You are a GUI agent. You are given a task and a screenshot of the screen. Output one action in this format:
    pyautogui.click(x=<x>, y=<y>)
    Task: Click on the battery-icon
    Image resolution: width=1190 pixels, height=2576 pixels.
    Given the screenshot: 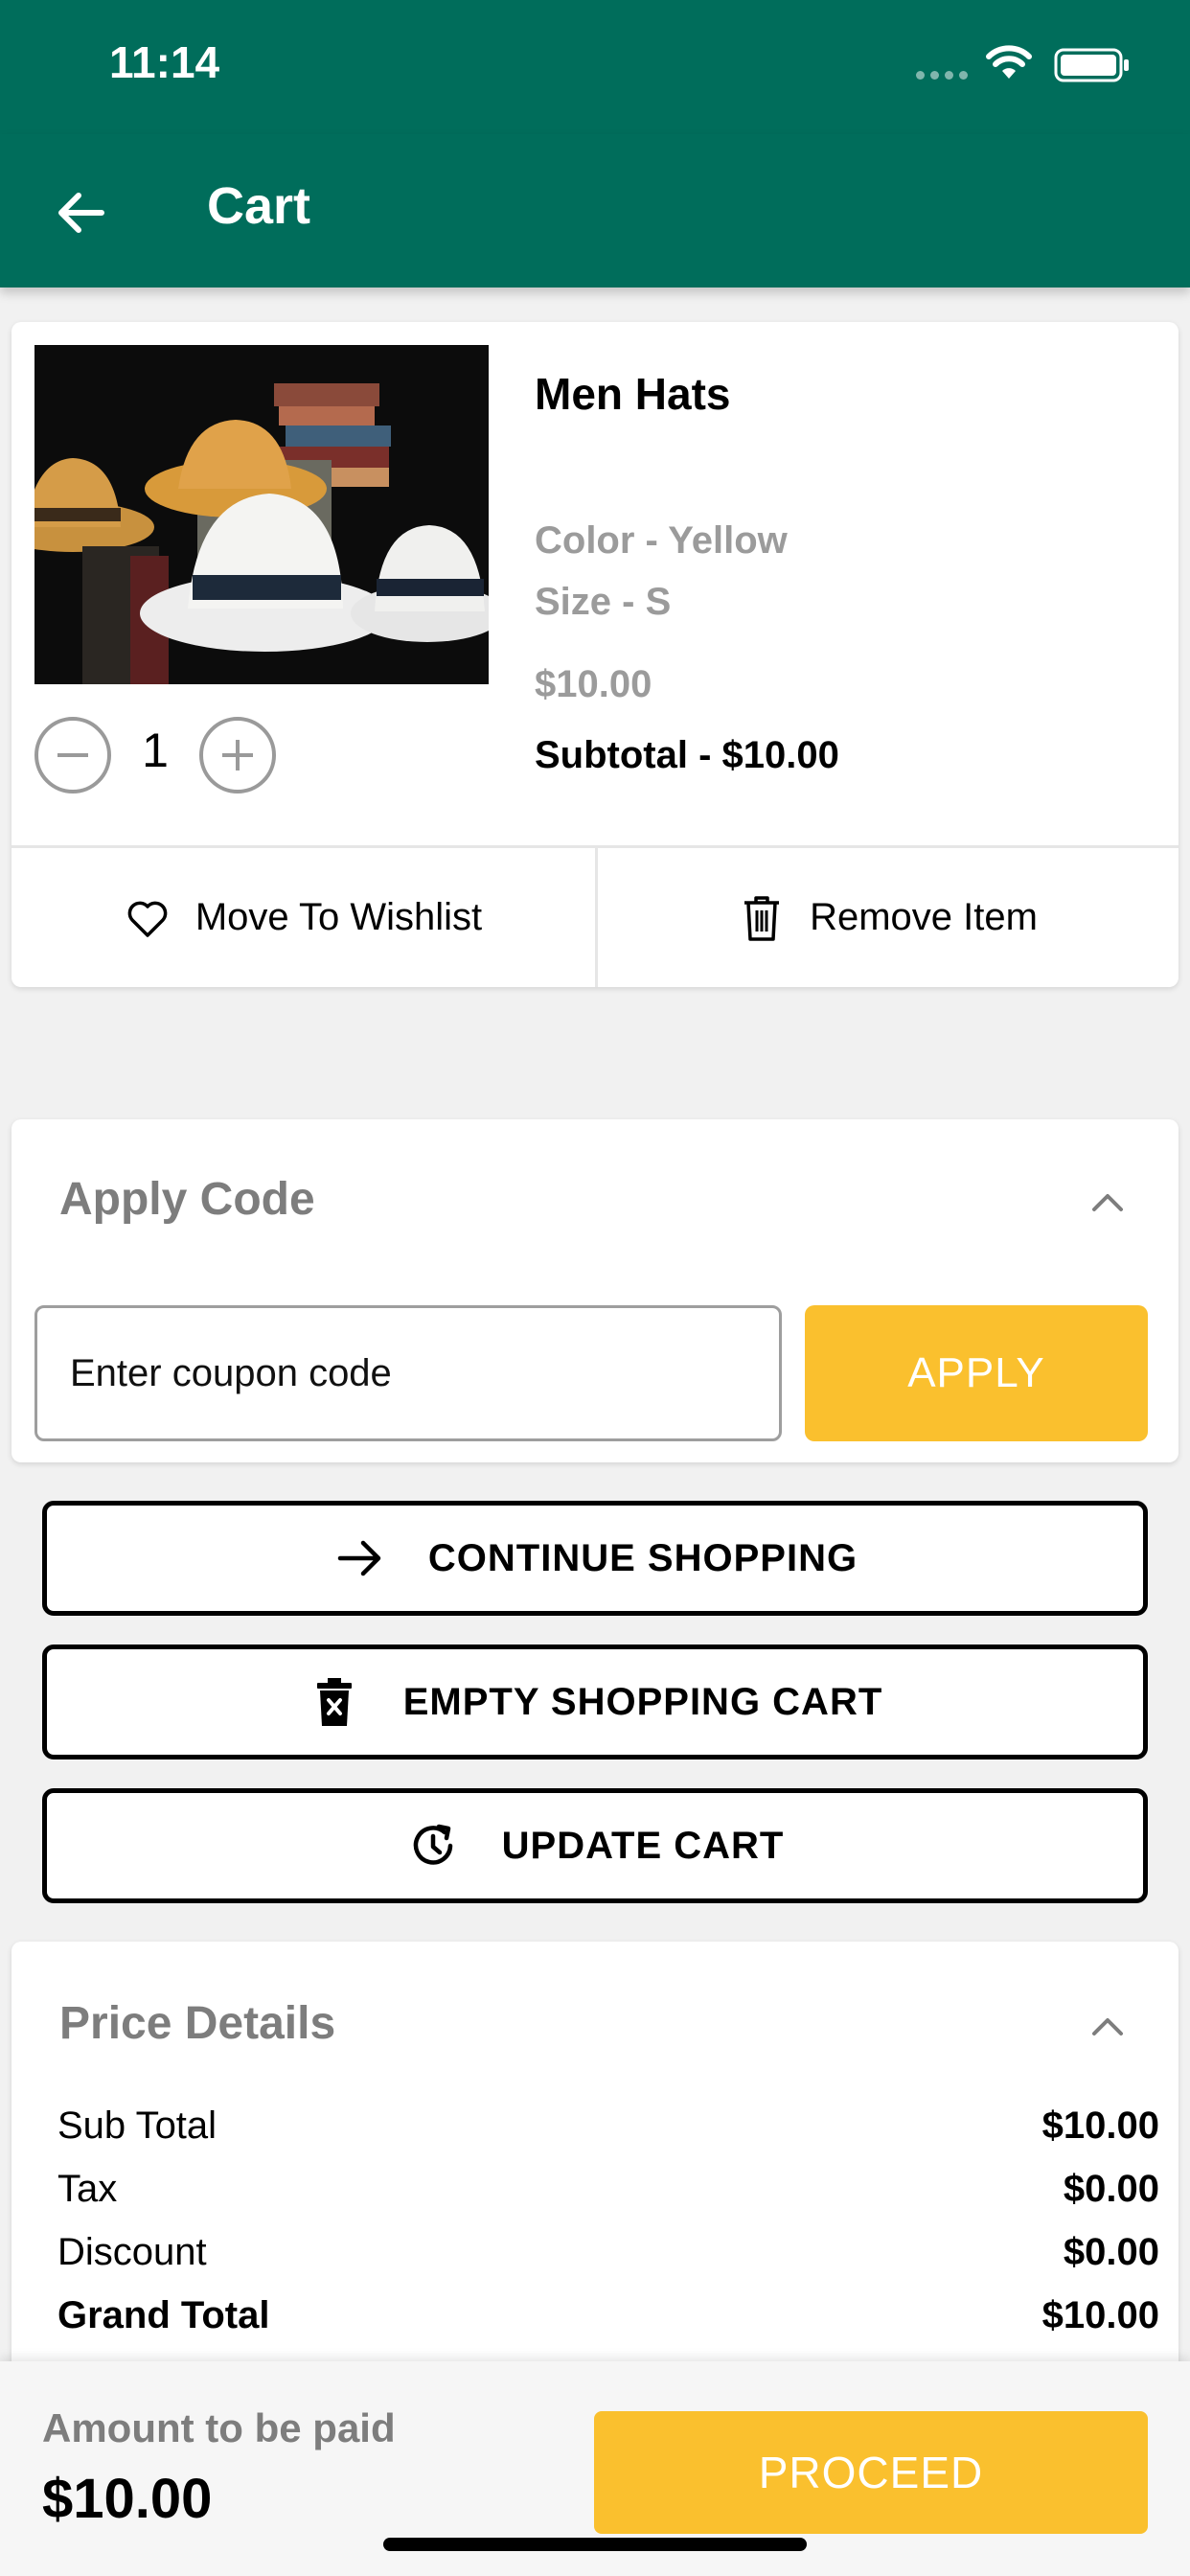 What is the action you would take?
    pyautogui.click(x=1092, y=65)
    